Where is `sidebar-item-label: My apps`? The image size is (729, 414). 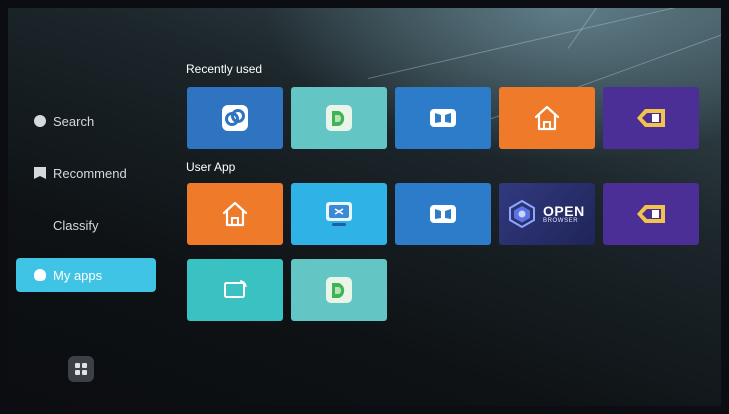
sidebar-item-label: My apps is located at coordinates (78, 275).